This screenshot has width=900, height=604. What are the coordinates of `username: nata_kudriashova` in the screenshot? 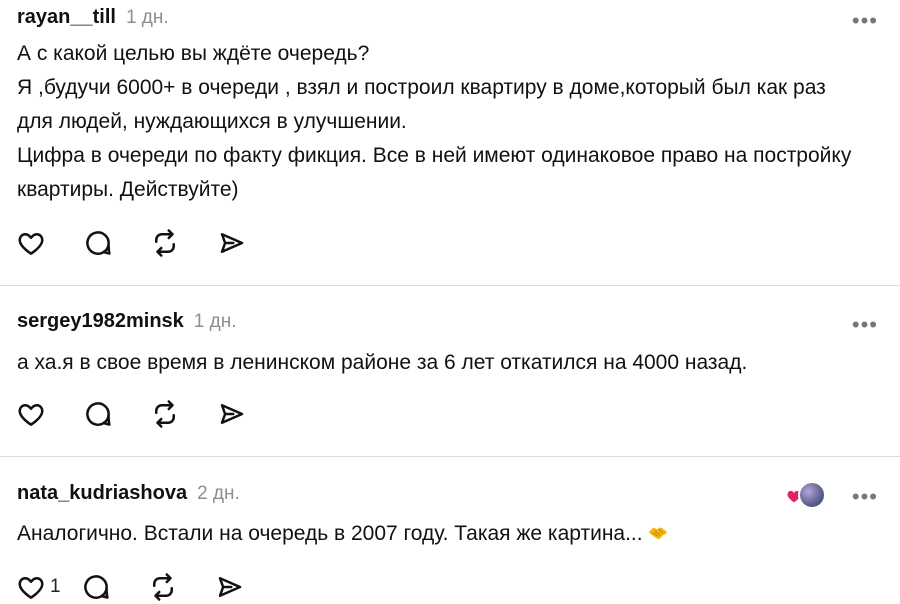 It's located at (102, 493).